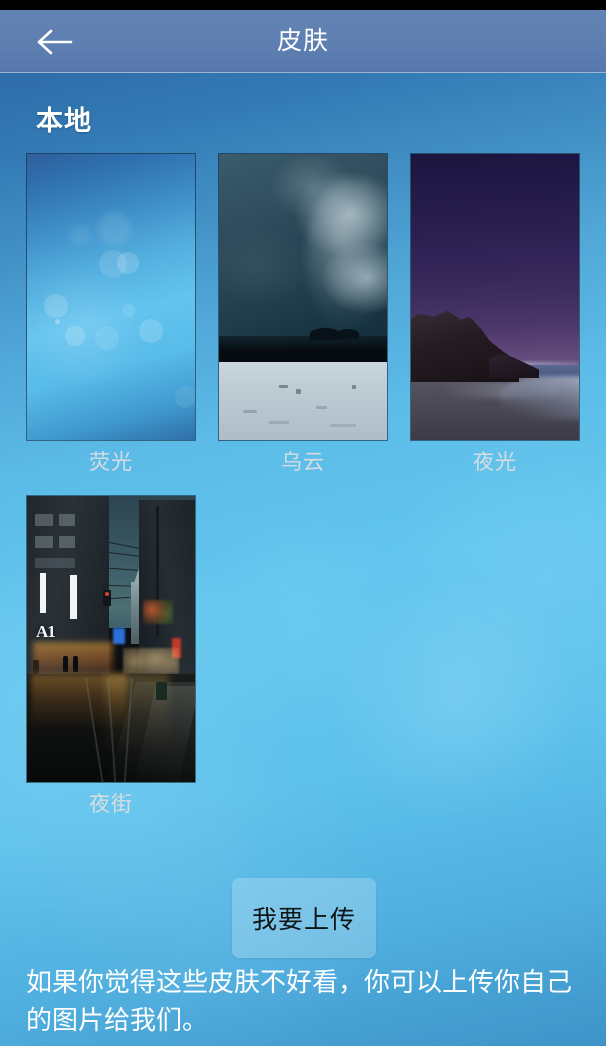 The height and width of the screenshot is (1046, 606). I want to click on upload-button: 我要上传, so click(304, 918).